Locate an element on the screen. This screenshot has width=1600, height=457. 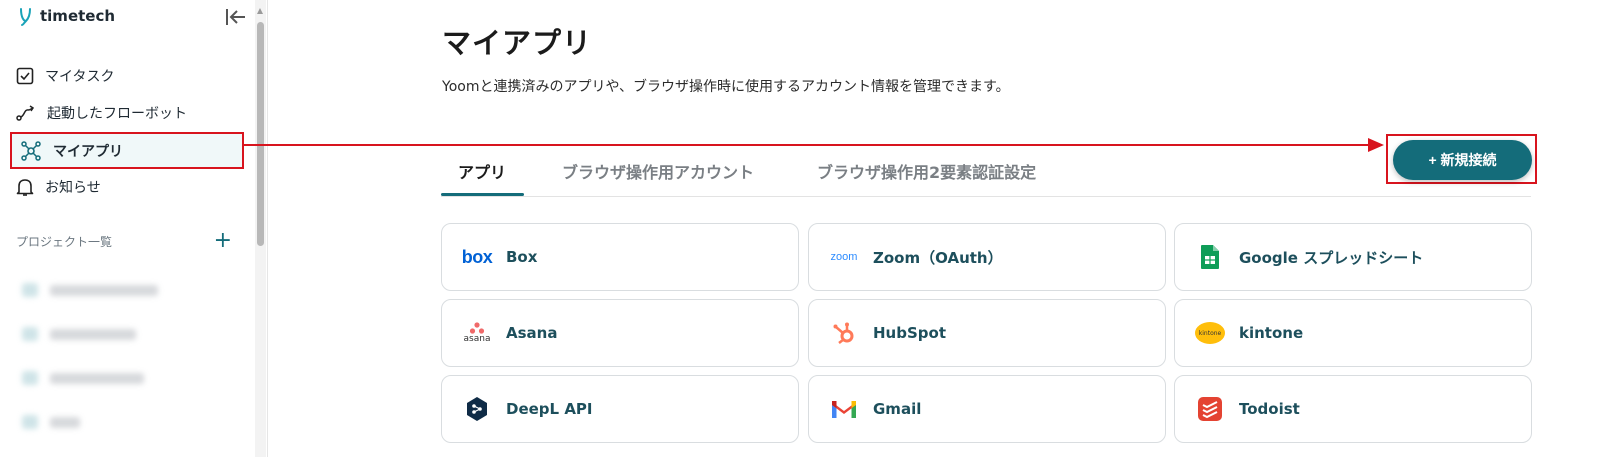
zoom-logo-icon: zoom is located at coordinates (844, 257).